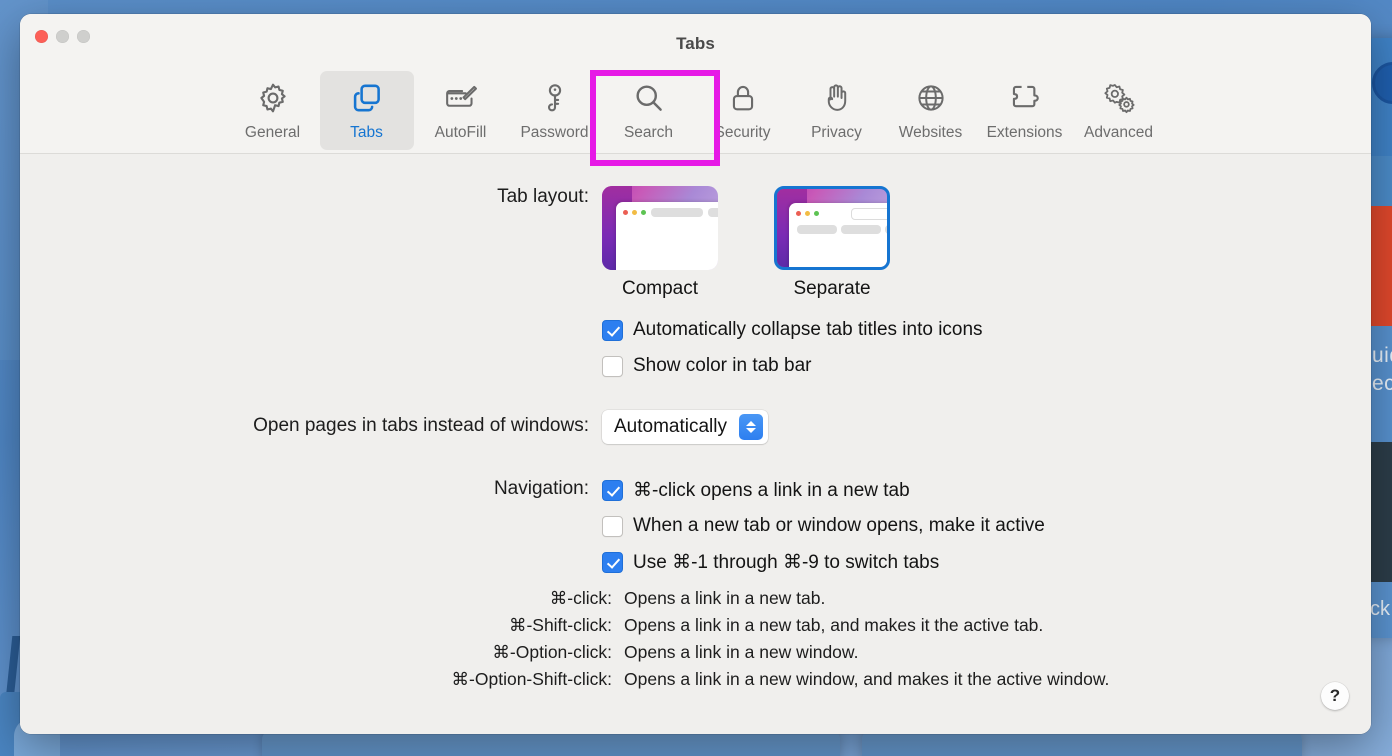 This screenshot has width=1392, height=756. Describe the element at coordinates (273, 98) in the screenshot. I see `gear-icon` at that location.